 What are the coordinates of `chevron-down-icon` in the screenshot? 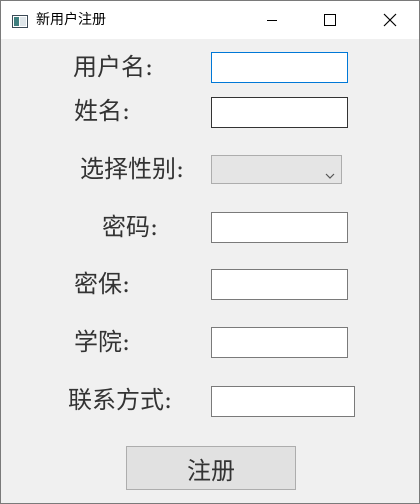 It's located at (330, 174).